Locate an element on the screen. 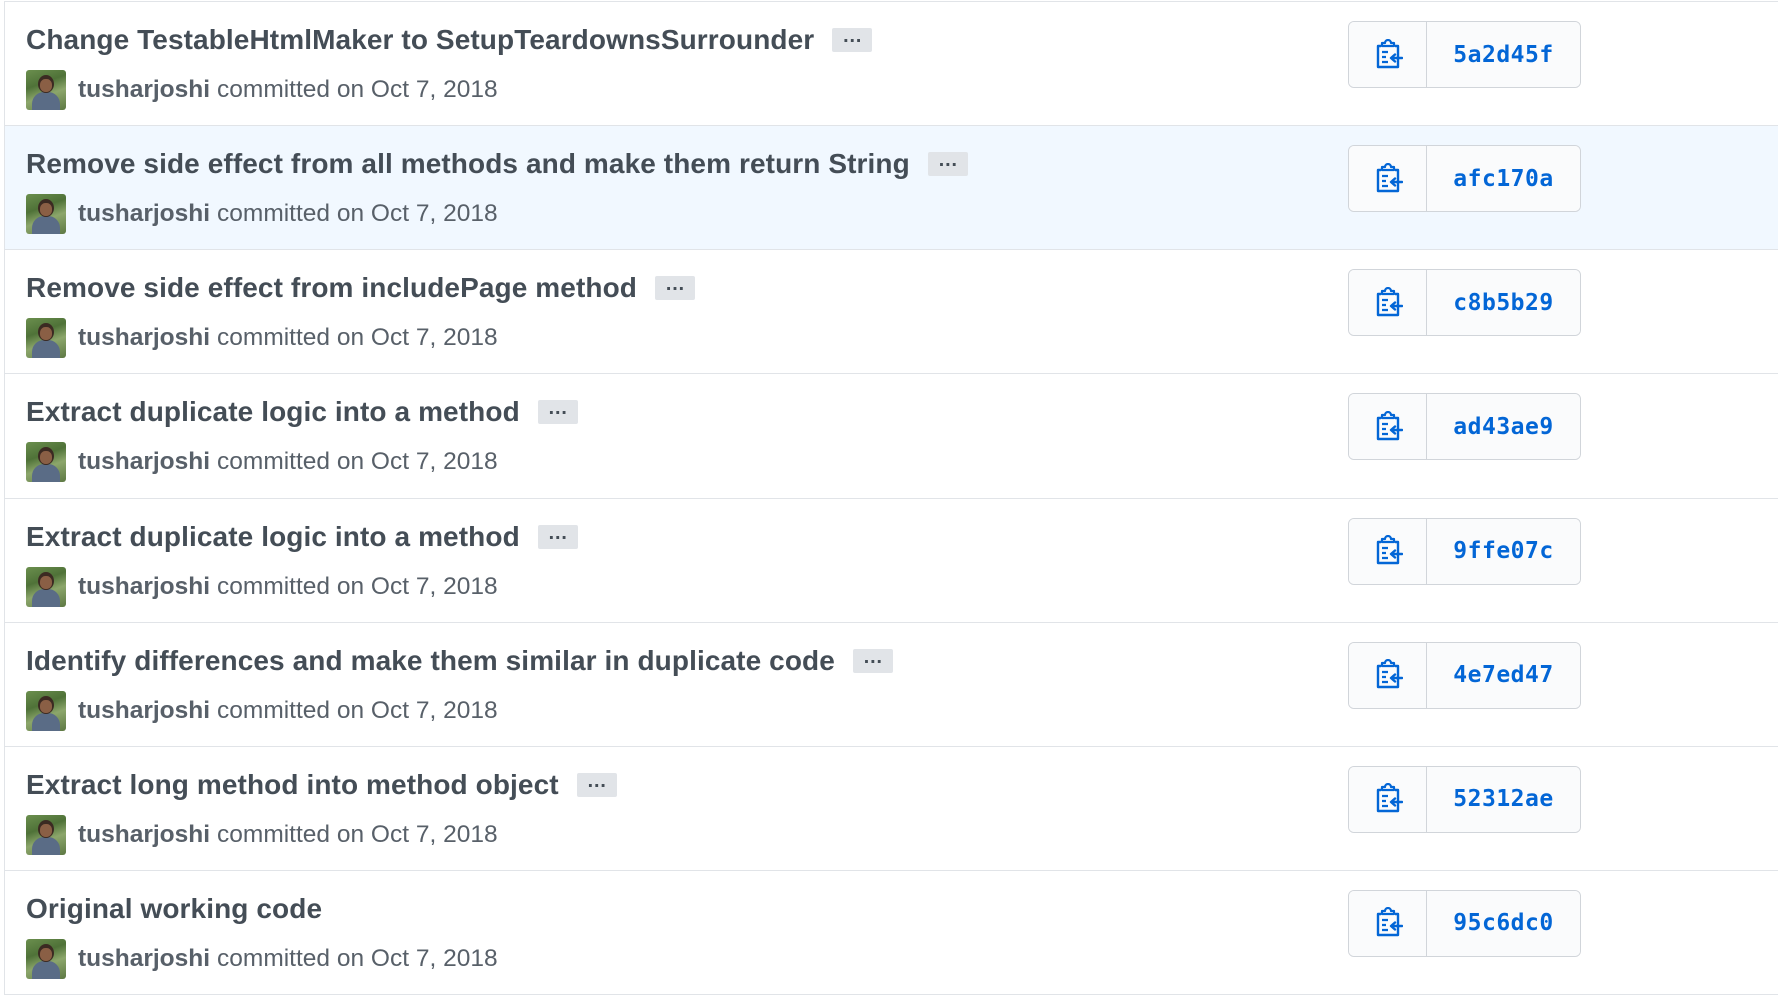  commit-actions: 4e7ed47 is located at coordinates (1464, 675).